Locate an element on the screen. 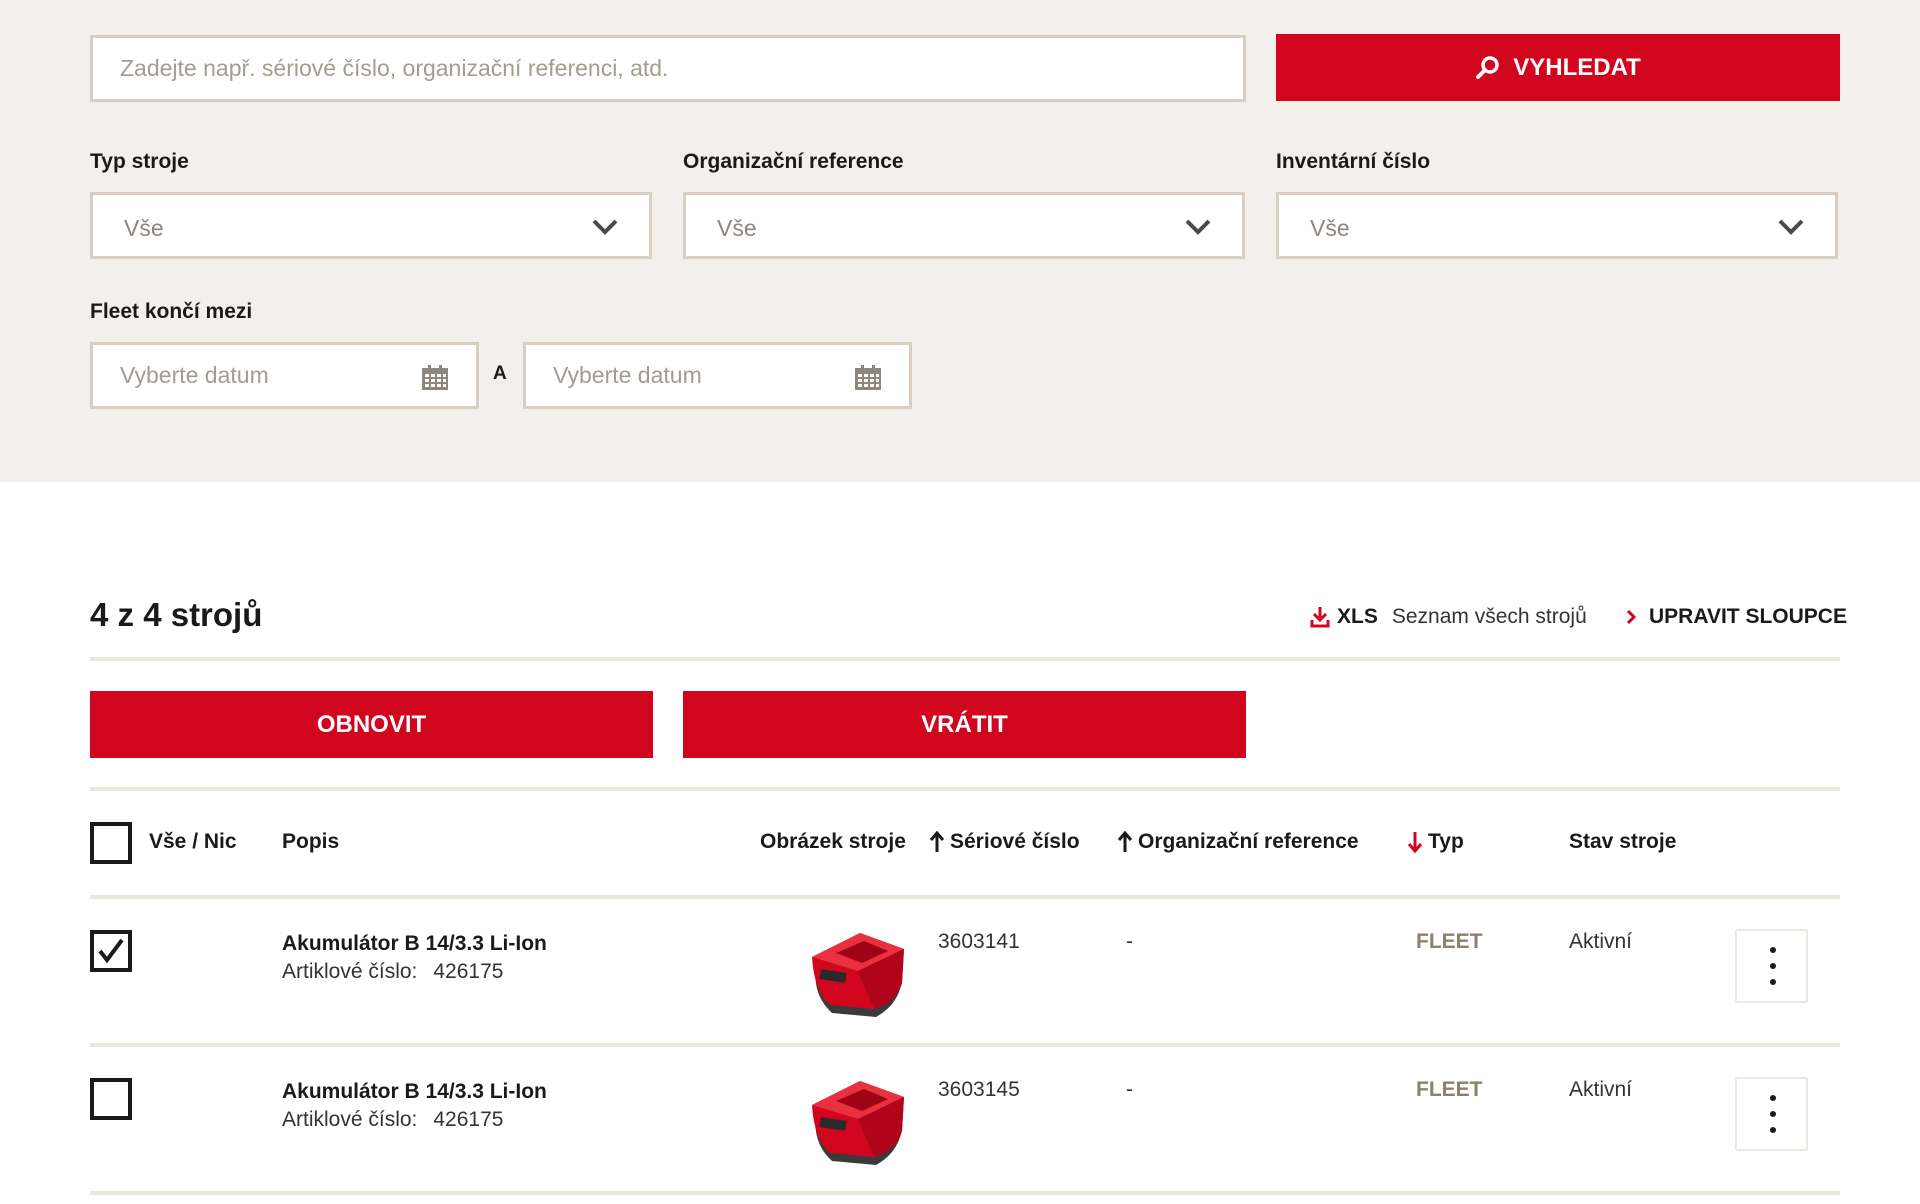 The width and height of the screenshot is (1920, 1204). column-label: Popis is located at coordinates (311, 841).